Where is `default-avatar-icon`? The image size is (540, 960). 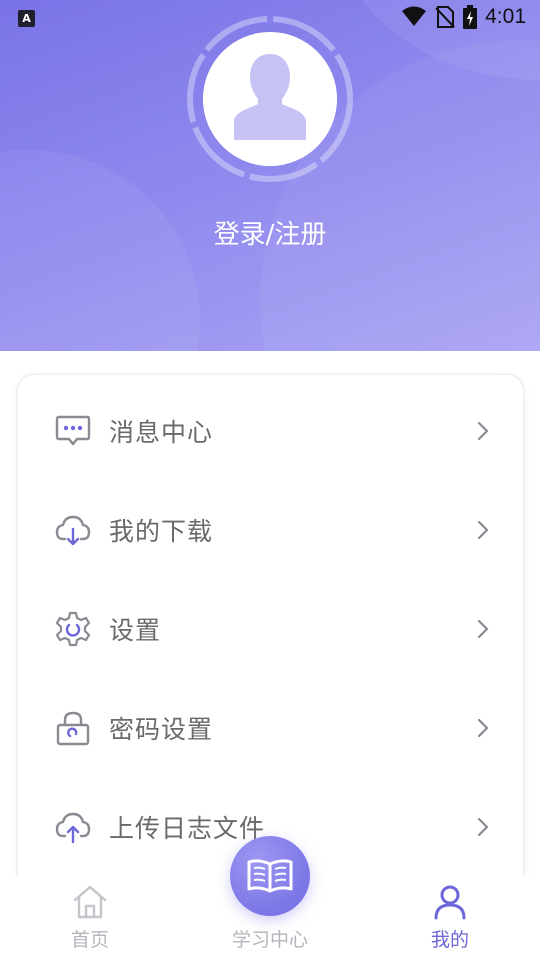 default-avatar-icon is located at coordinates (270, 99).